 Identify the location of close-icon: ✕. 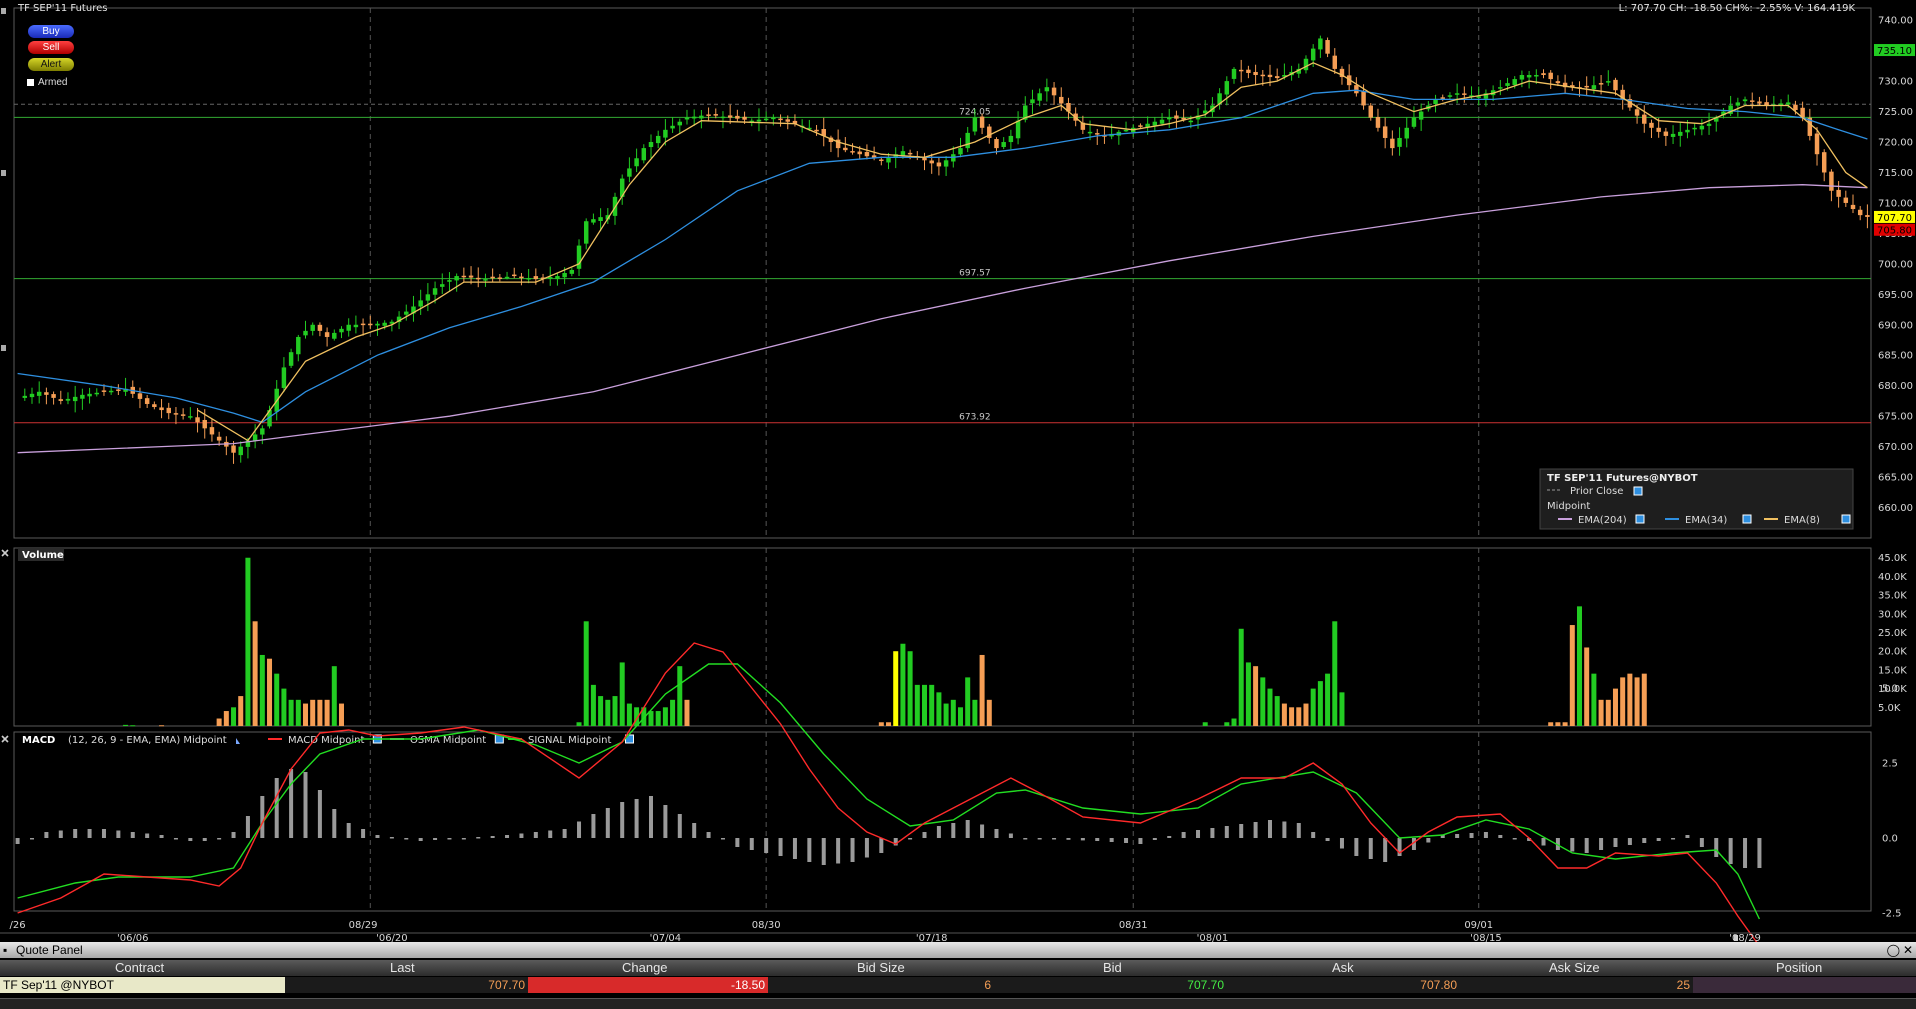
(1908, 950).